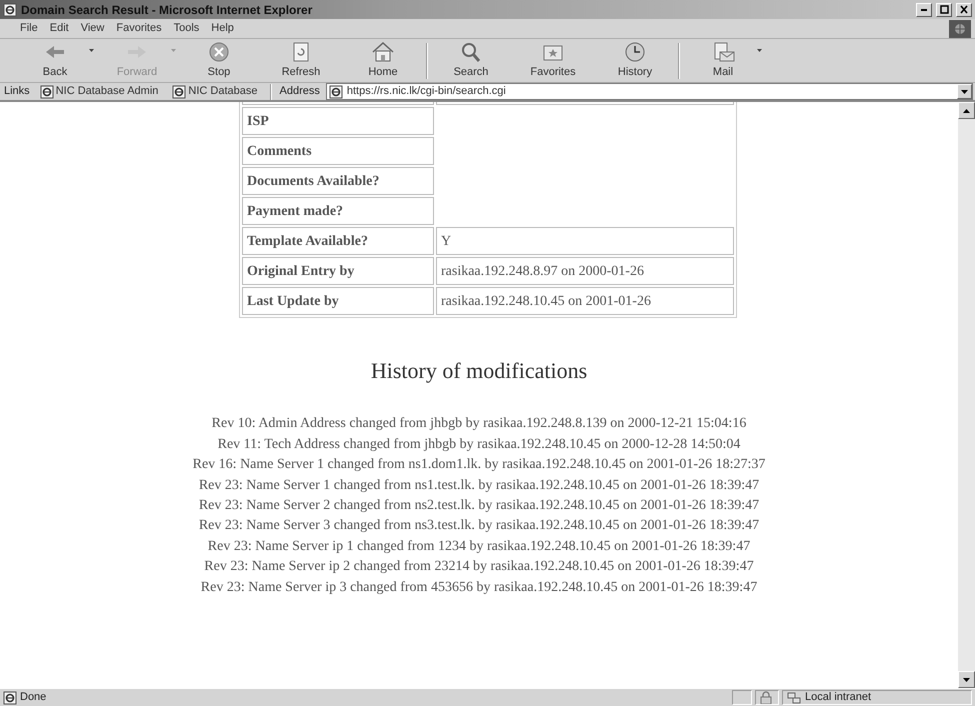  Describe the element at coordinates (960, 29) in the screenshot. I see `throbber-icon` at that location.